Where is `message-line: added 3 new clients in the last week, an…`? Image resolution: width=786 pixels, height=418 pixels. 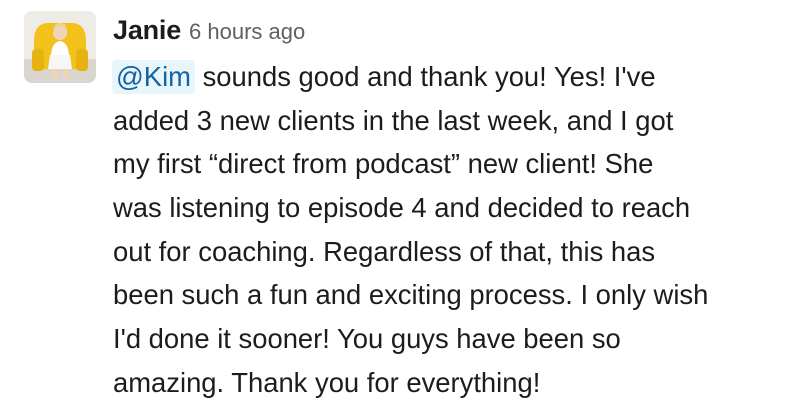 message-line: added 3 new clients in the last week, an… is located at coordinates (393, 120).